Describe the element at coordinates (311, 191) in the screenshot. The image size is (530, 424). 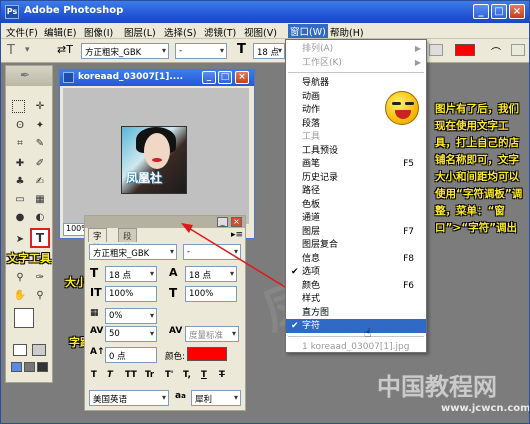
I see `menu-item-label: 路径` at that location.